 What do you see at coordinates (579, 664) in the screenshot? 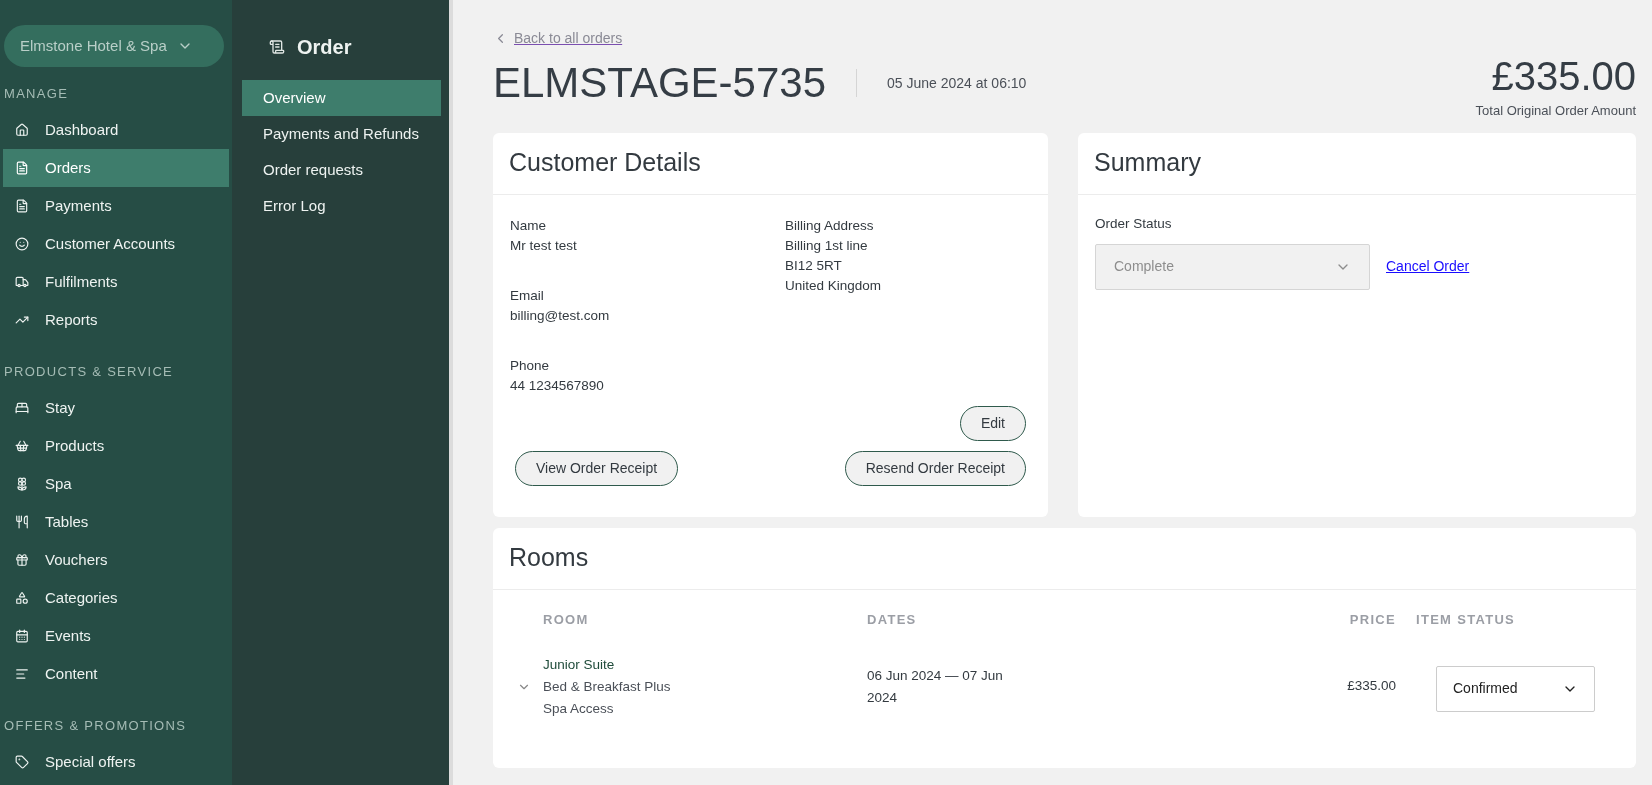
I see `room-name: Junior Suite` at bounding box center [579, 664].